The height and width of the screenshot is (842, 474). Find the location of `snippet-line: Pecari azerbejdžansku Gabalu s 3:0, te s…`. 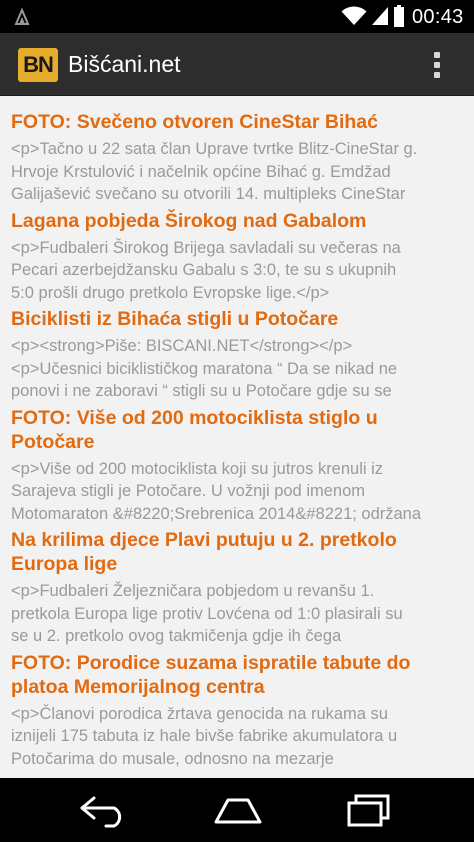

snippet-line: Pecari azerbejdžansku Gabalu s 3:0, te s… is located at coordinates (204, 270).